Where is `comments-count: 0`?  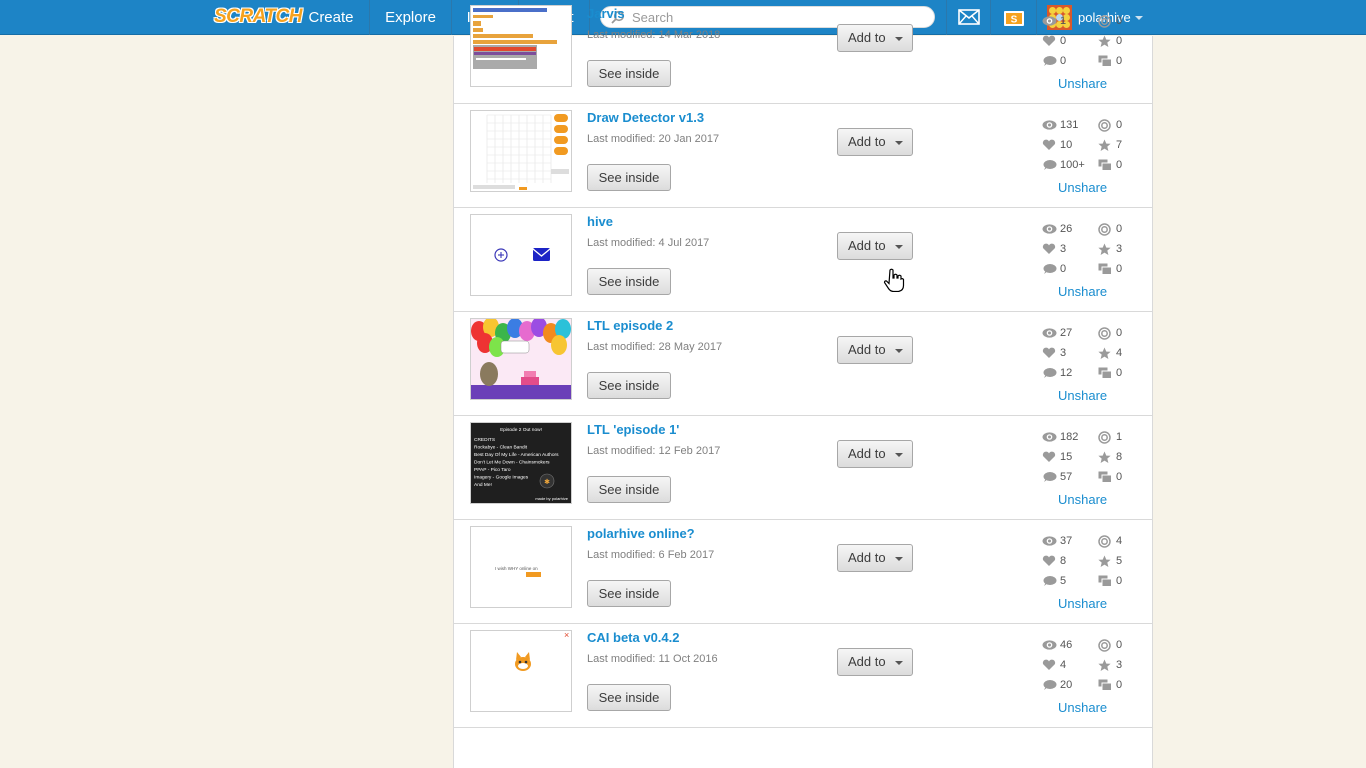
comments-count: 0 is located at coordinates (1063, 269).